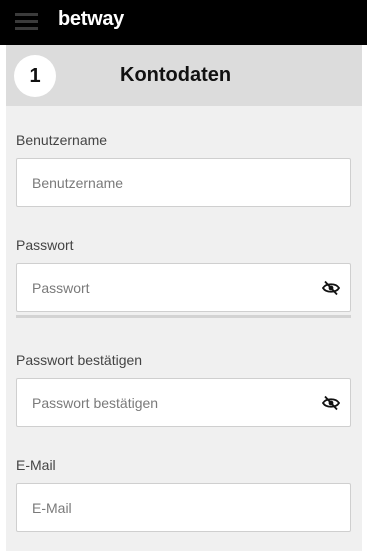 The width and height of the screenshot is (367, 551). I want to click on hamburger-menu-icon, so click(26, 22).